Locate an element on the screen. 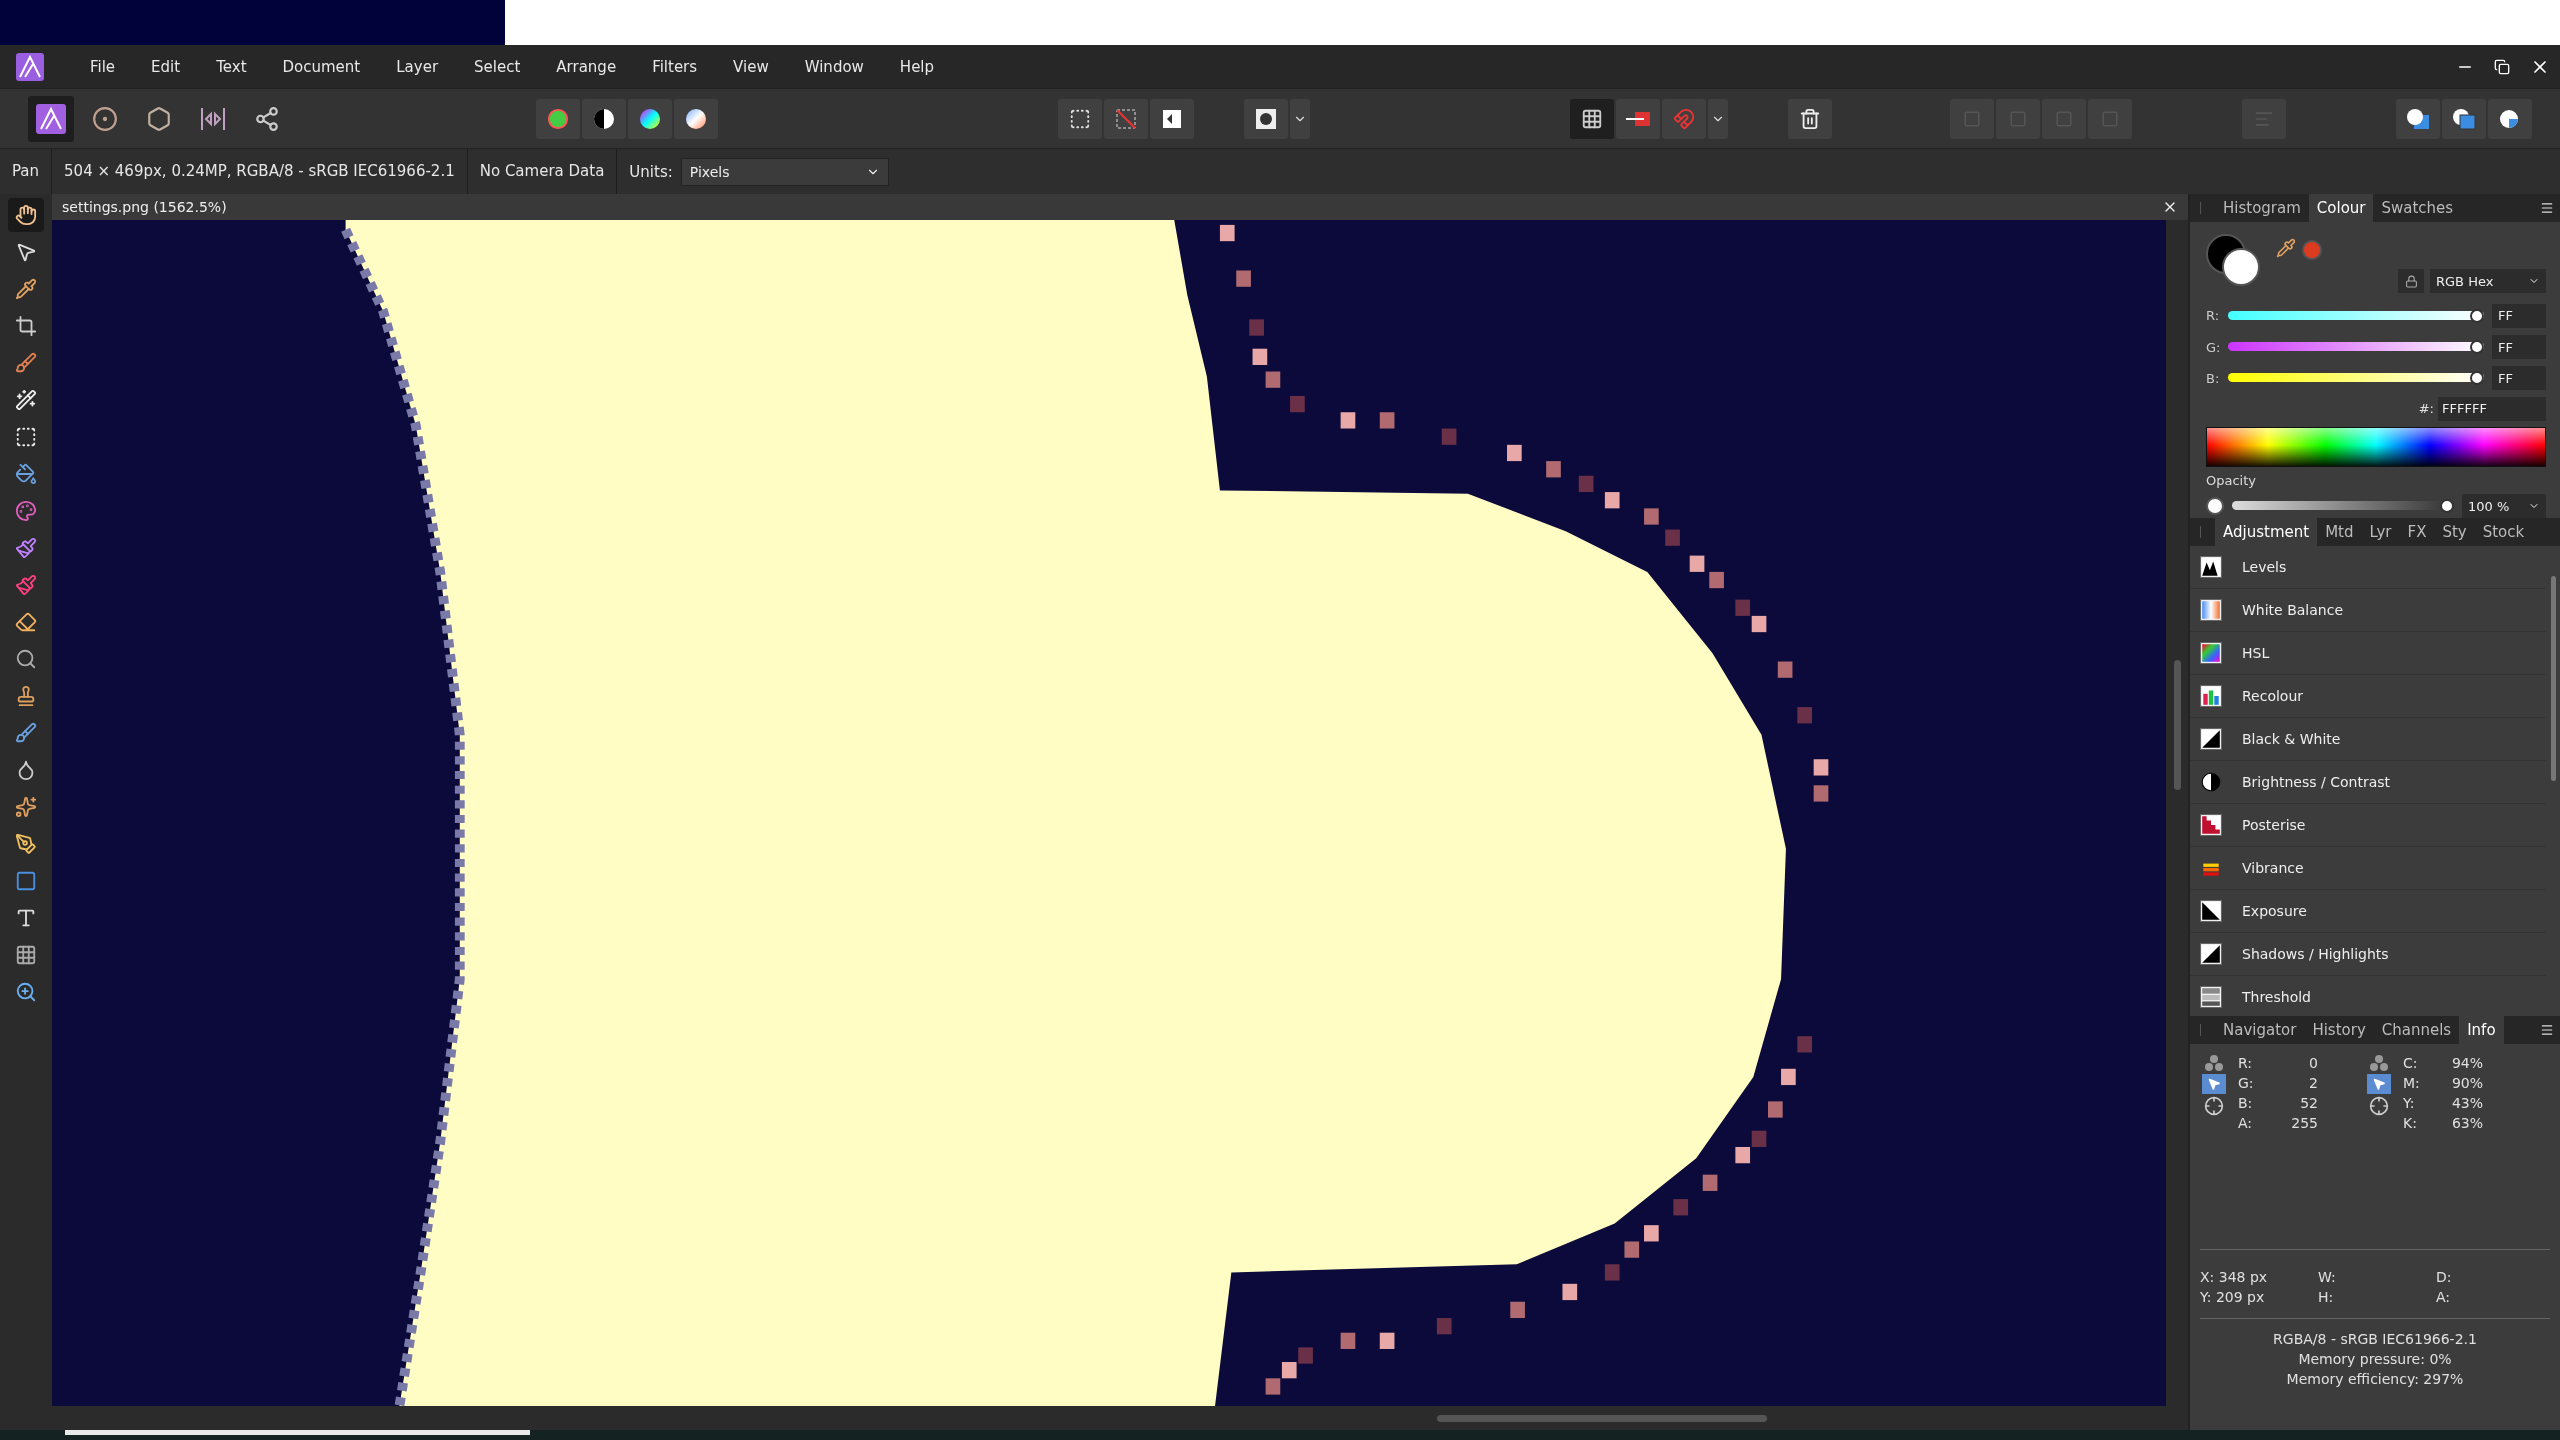 Image resolution: width=2560 pixels, height=1440 pixels. invert-selection-button is located at coordinates (1172, 118).